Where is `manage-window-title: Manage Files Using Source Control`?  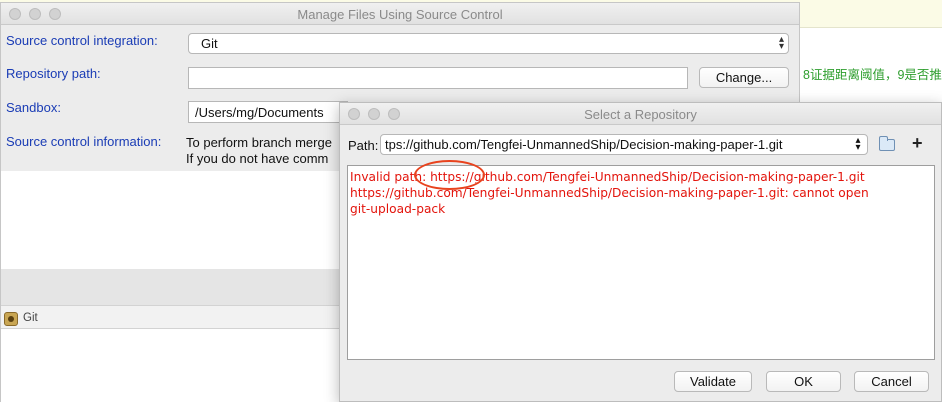
manage-window-title: Manage Files Using Source Control is located at coordinates (400, 14).